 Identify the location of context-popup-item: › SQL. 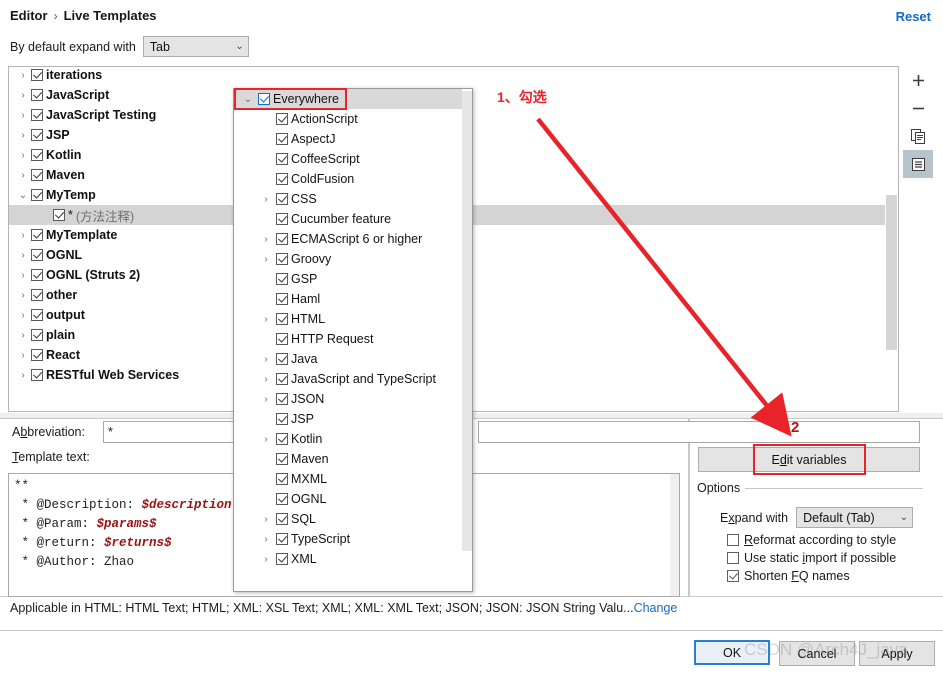
(353, 519).